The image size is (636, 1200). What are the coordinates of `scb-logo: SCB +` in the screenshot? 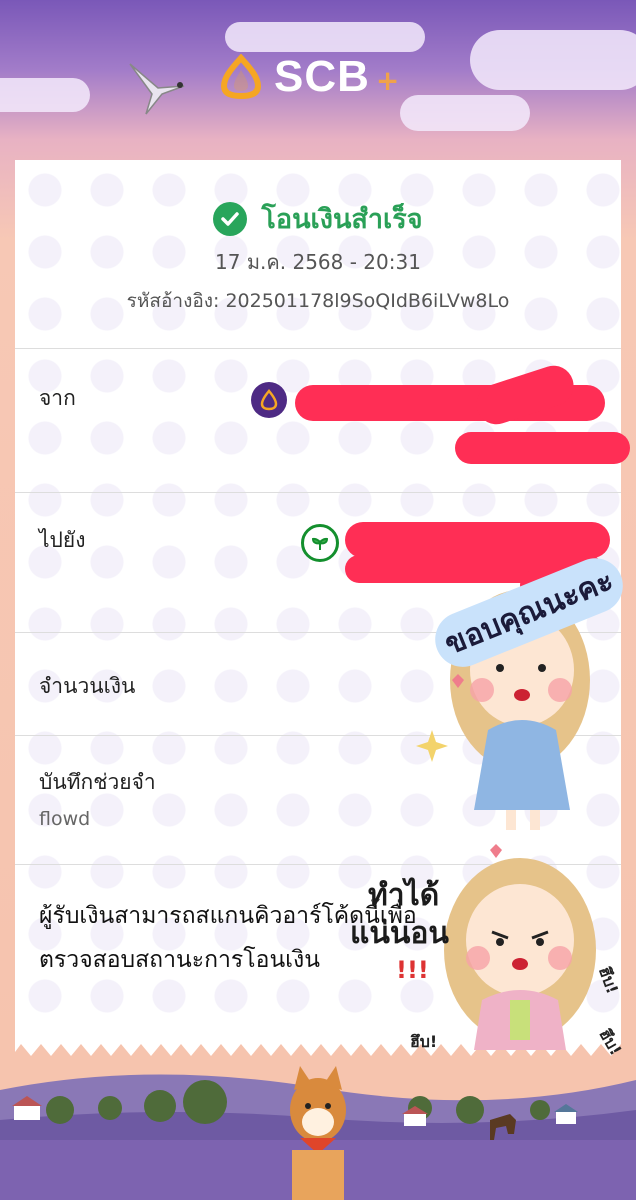 It's located at (308, 77).